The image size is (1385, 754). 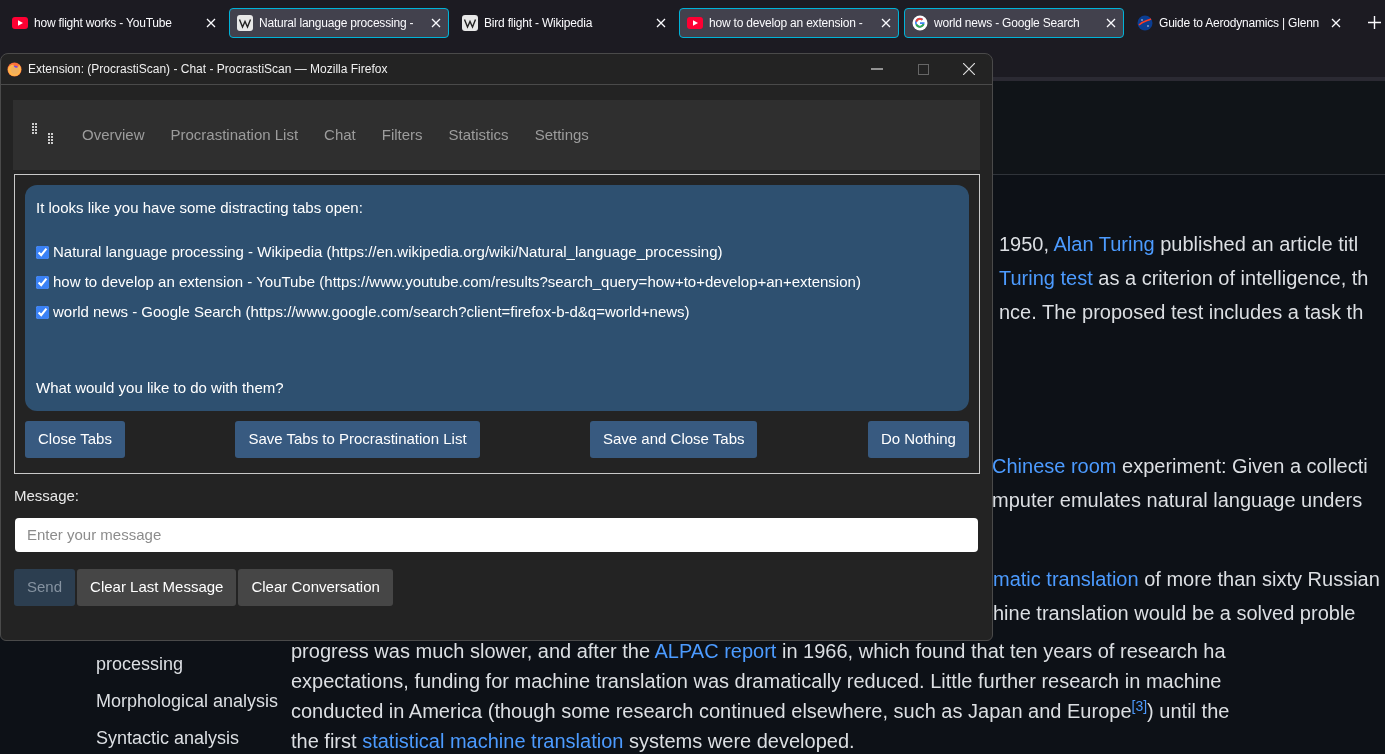 What do you see at coordinates (1374, 22) in the screenshot?
I see `plus-icon` at bounding box center [1374, 22].